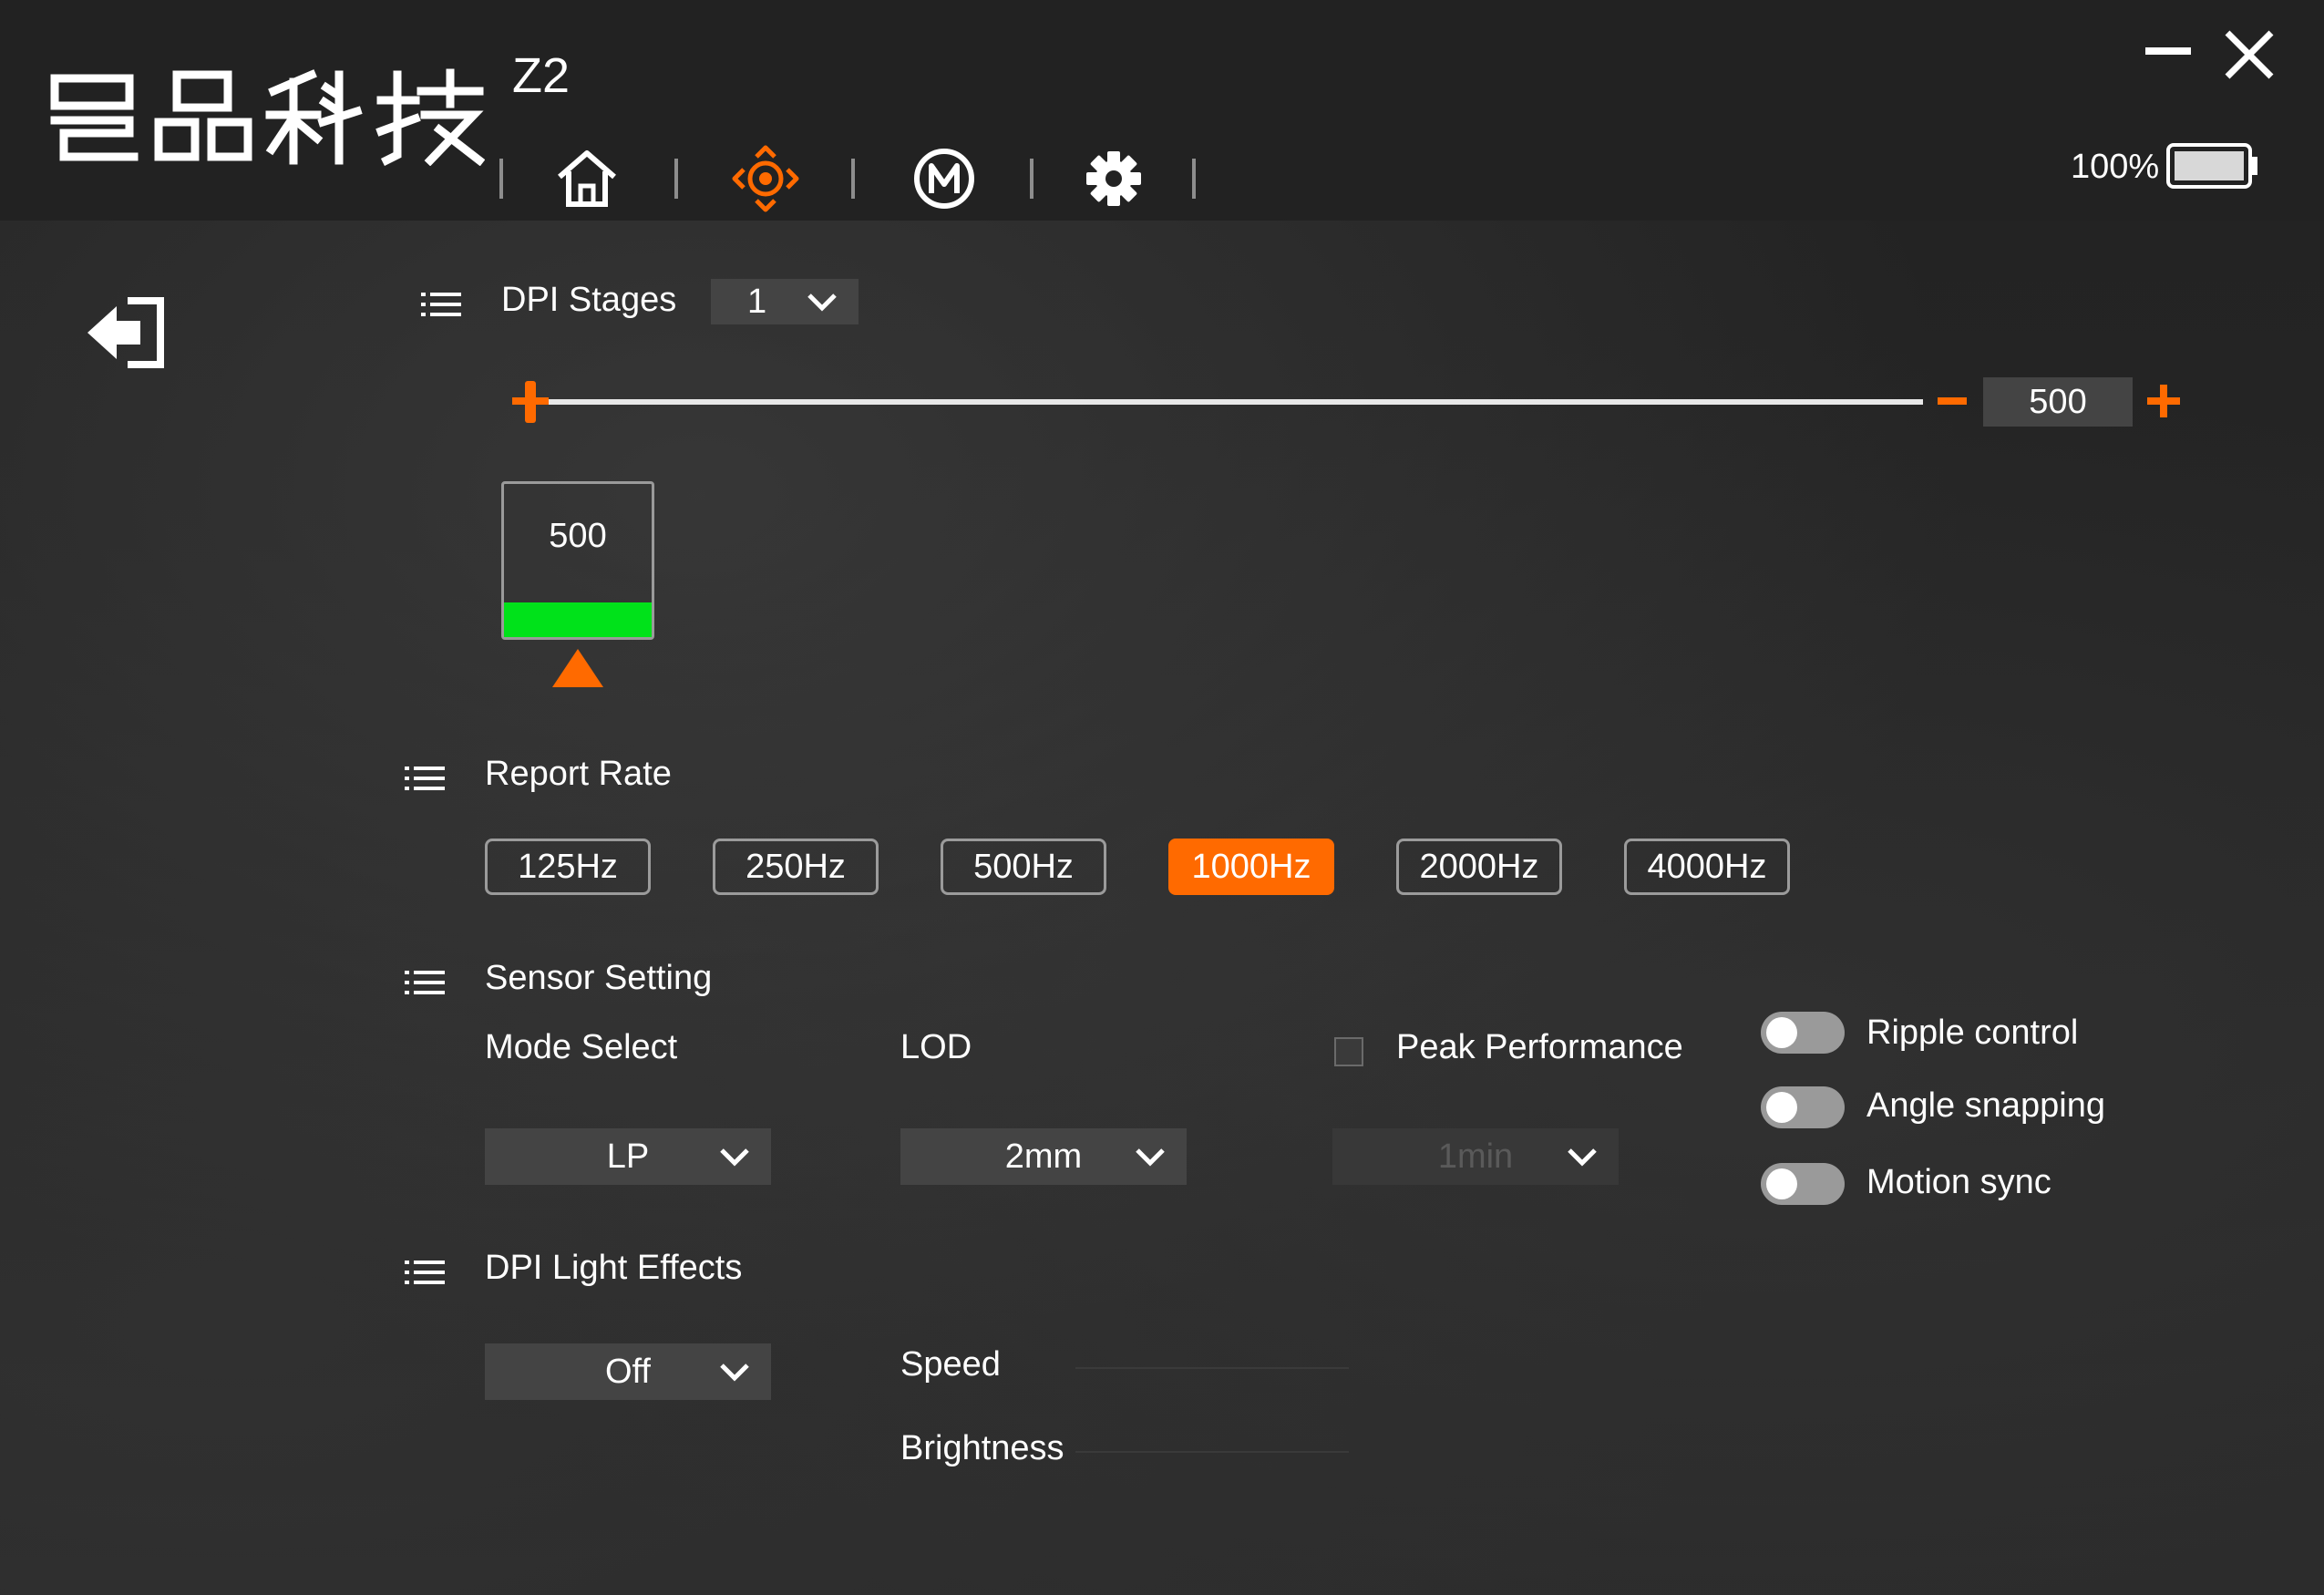 This screenshot has width=2324, height=1595. What do you see at coordinates (1985, 1105) in the screenshot?
I see `angle-snapping-label: Angle snapping` at bounding box center [1985, 1105].